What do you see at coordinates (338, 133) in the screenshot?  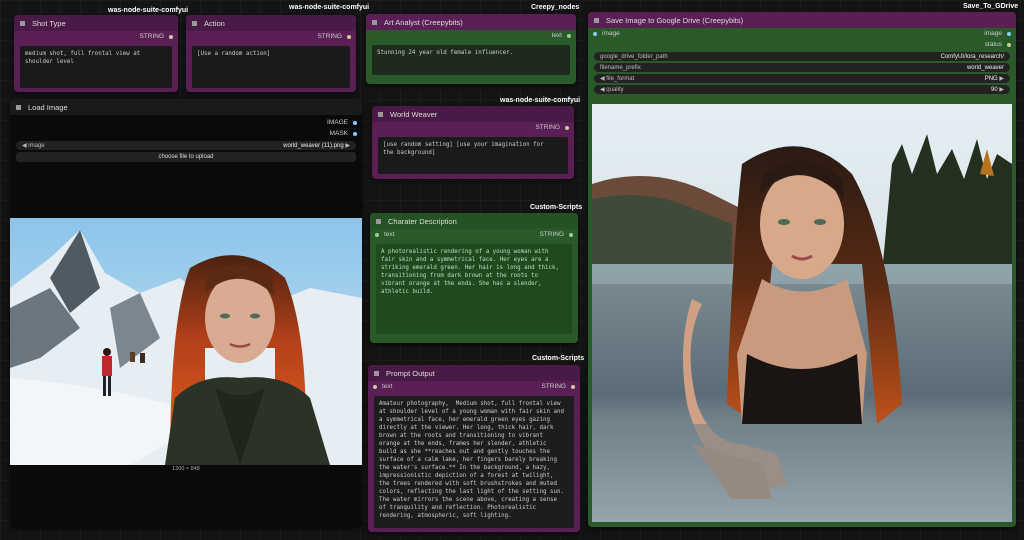 I see `output-label: MASK` at bounding box center [338, 133].